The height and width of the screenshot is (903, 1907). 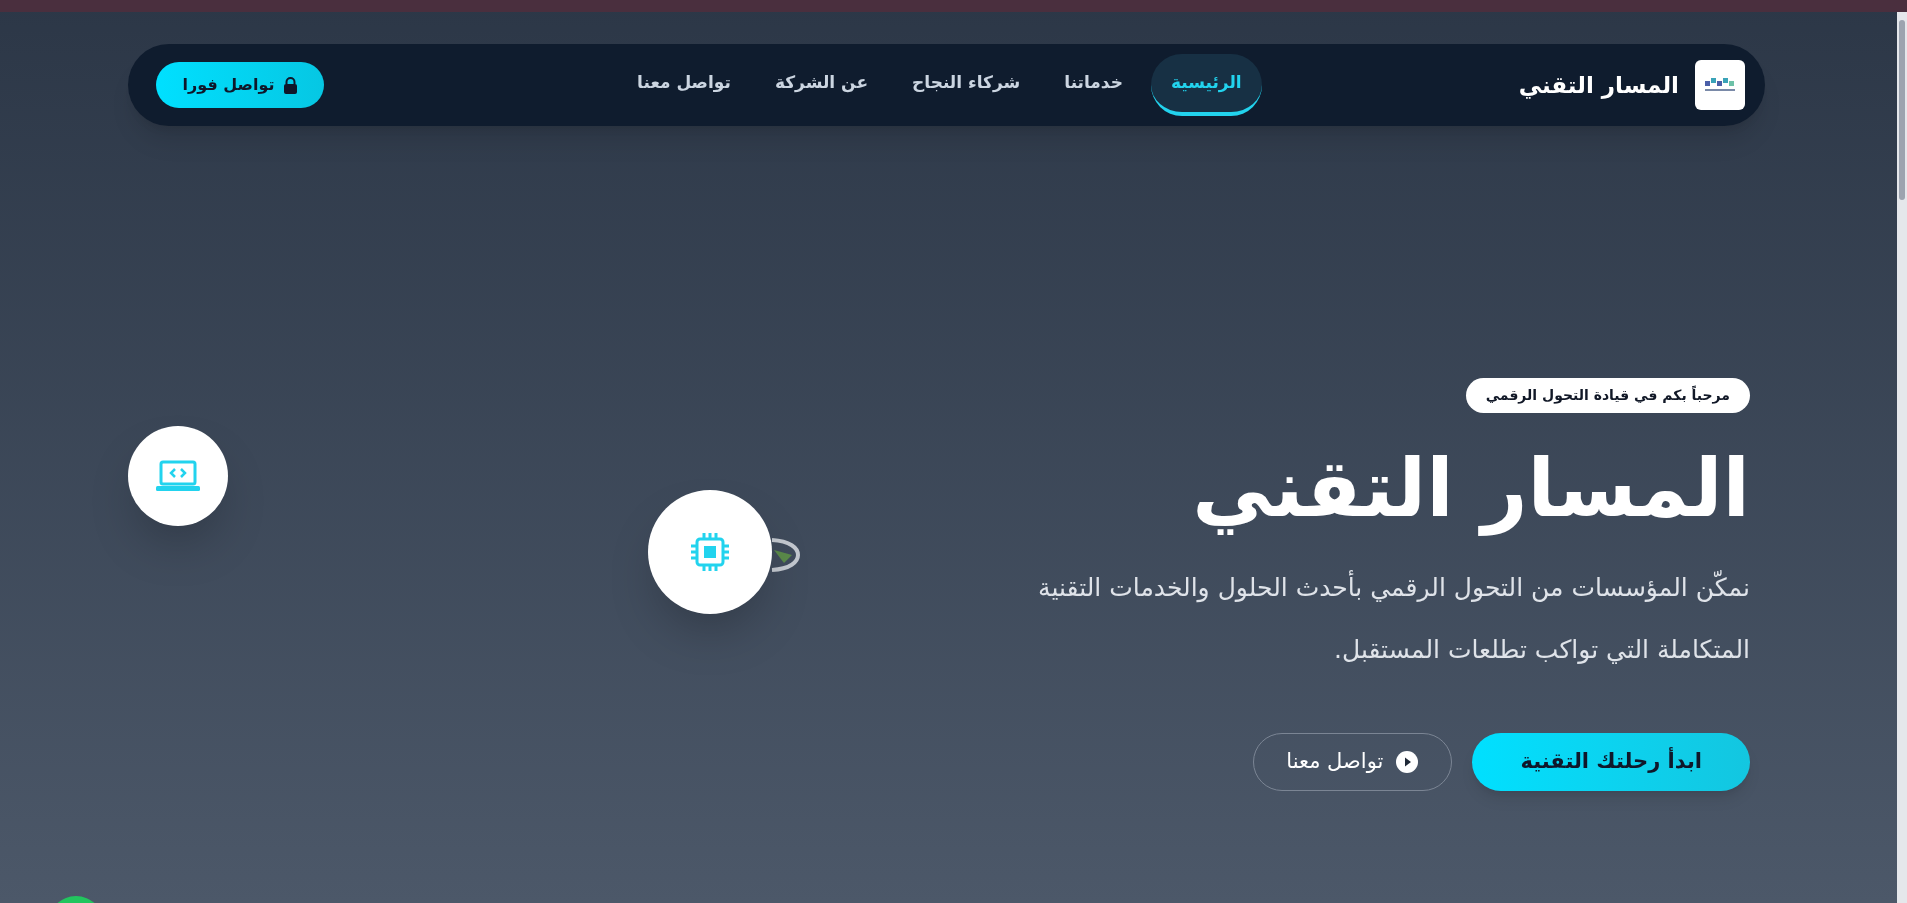 I want to click on nav-tab: شركاء النجاح, so click(x=966, y=85).